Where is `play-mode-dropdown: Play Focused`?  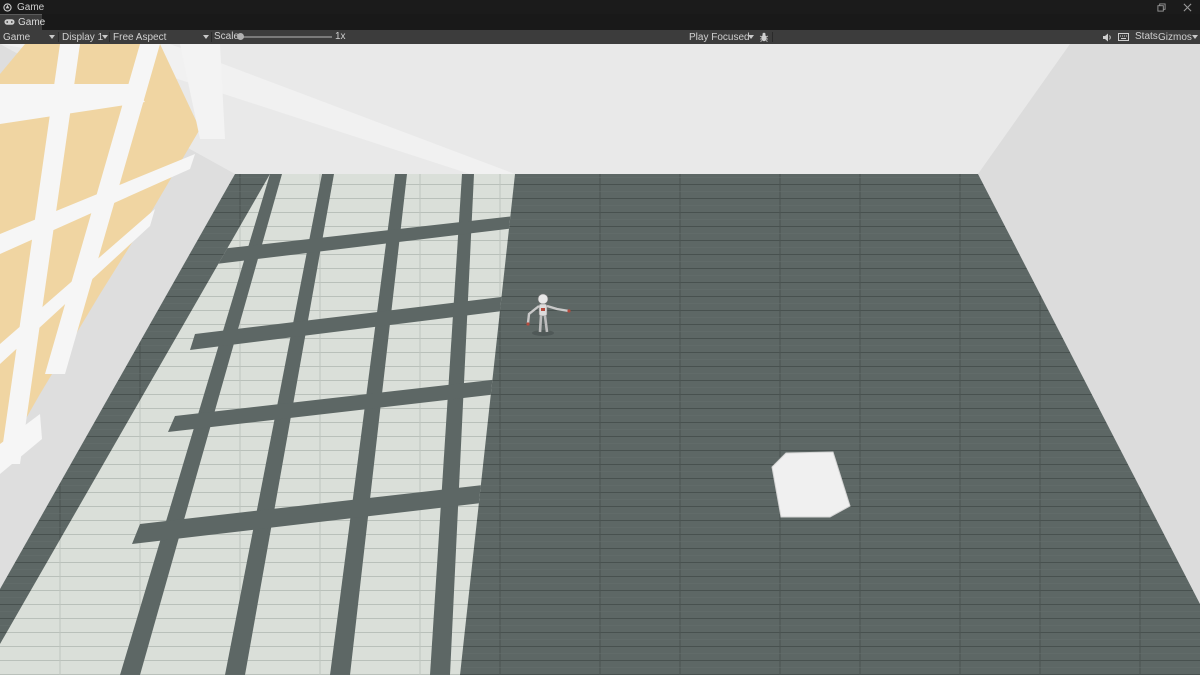 play-mode-dropdown: Play Focused is located at coordinates (721, 37).